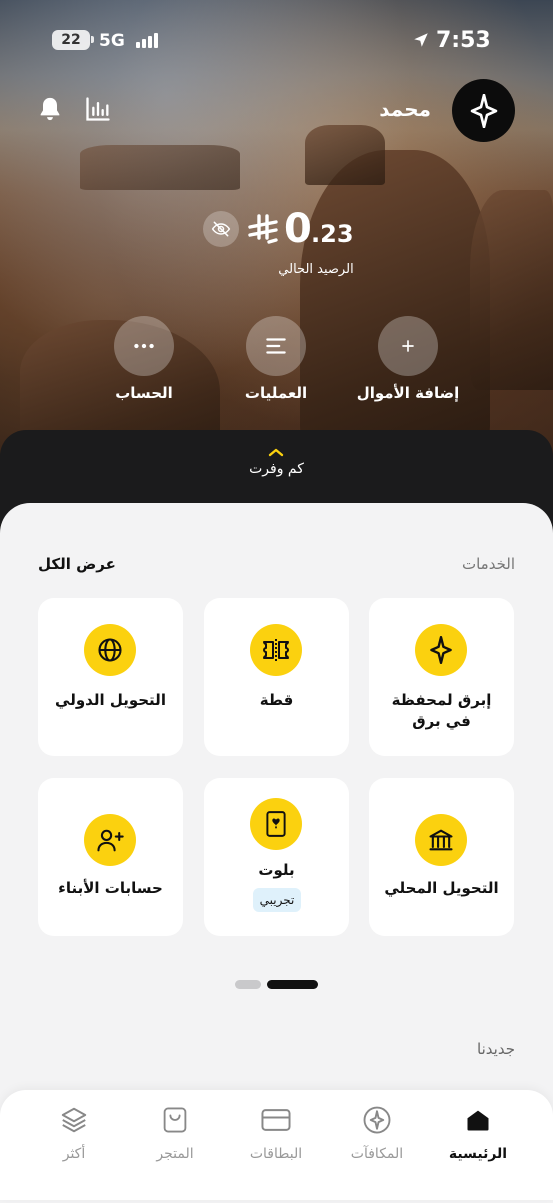  I want to click on tab-cards: البطاقات, so click(276, 1133).